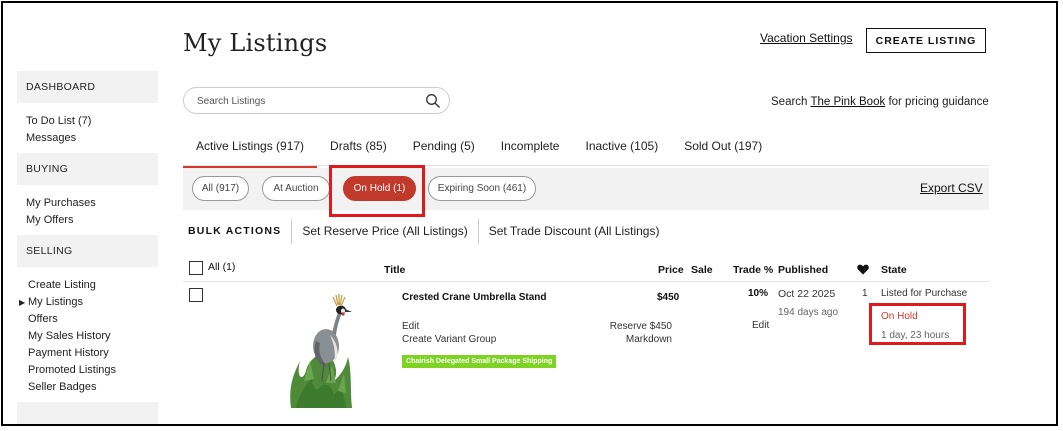 Image resolution: width=1063 pixels, height=431 pixels. Describe the element at coordinates (220, 188) in the screenshot. I see `filter-all: All (917)` at that location.